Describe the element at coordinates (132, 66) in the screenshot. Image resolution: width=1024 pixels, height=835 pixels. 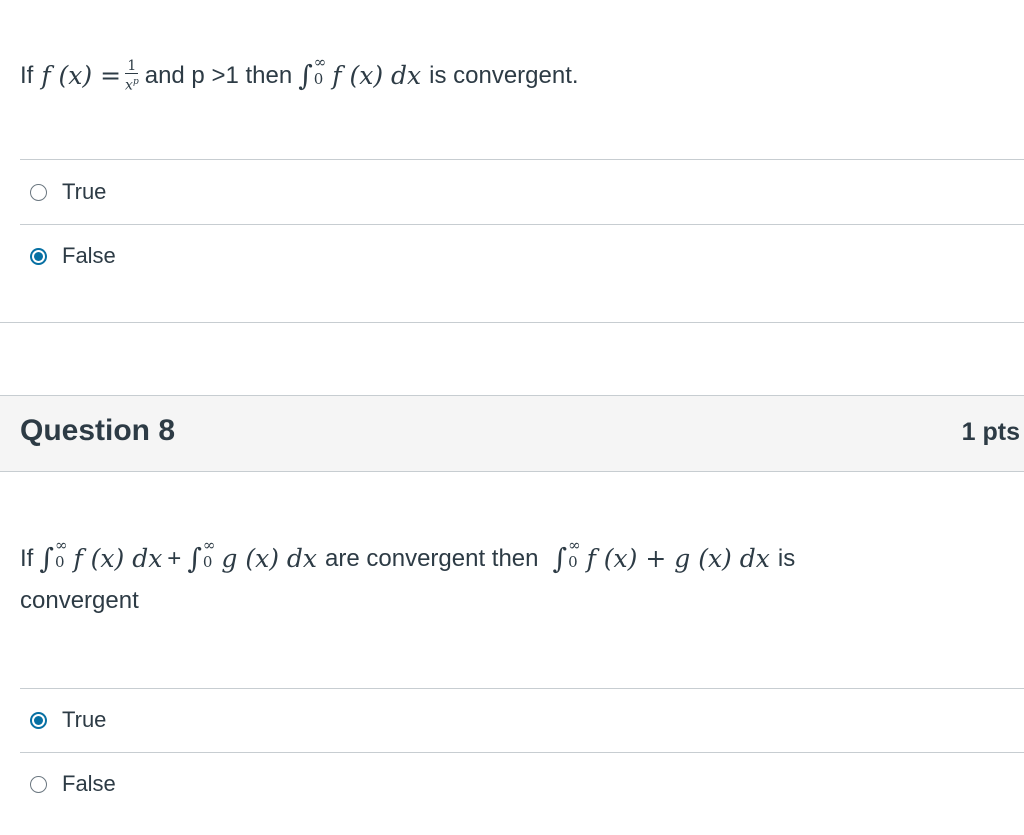
I see `fraction-numerator: 1` at that location.